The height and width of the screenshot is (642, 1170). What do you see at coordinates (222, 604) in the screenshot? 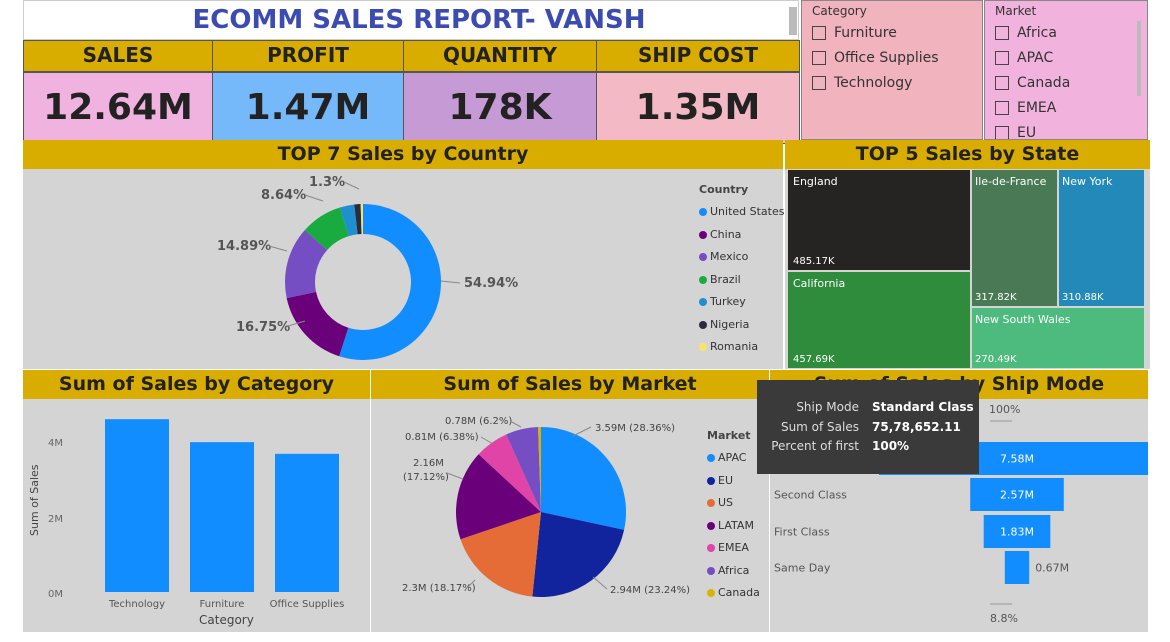
I see `x-tick-furniture: Furniture` at bounding box center [222, 604].